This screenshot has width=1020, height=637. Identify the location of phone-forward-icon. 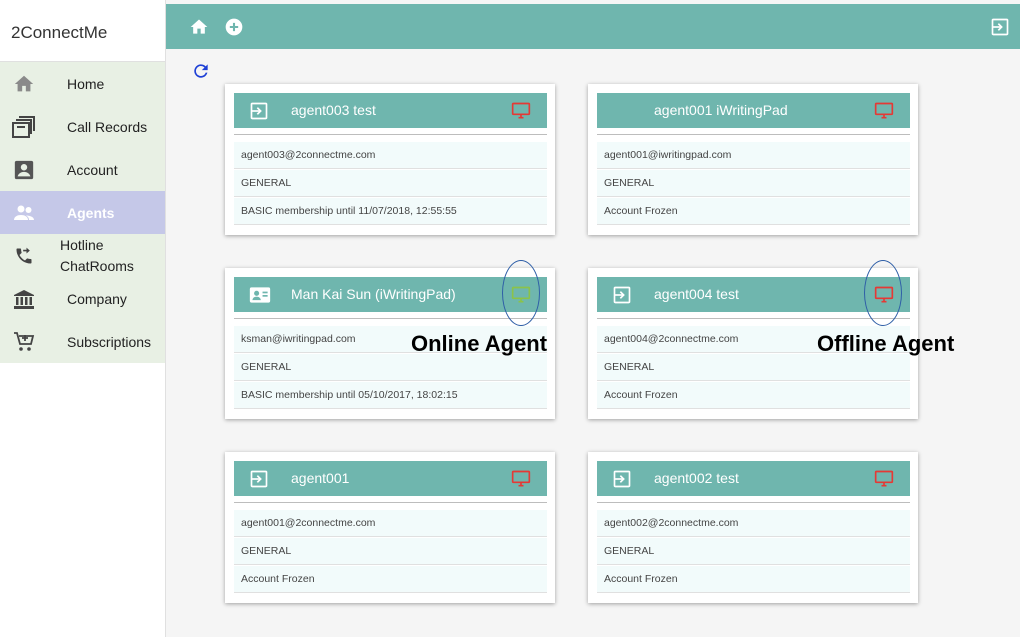
(24, 256).